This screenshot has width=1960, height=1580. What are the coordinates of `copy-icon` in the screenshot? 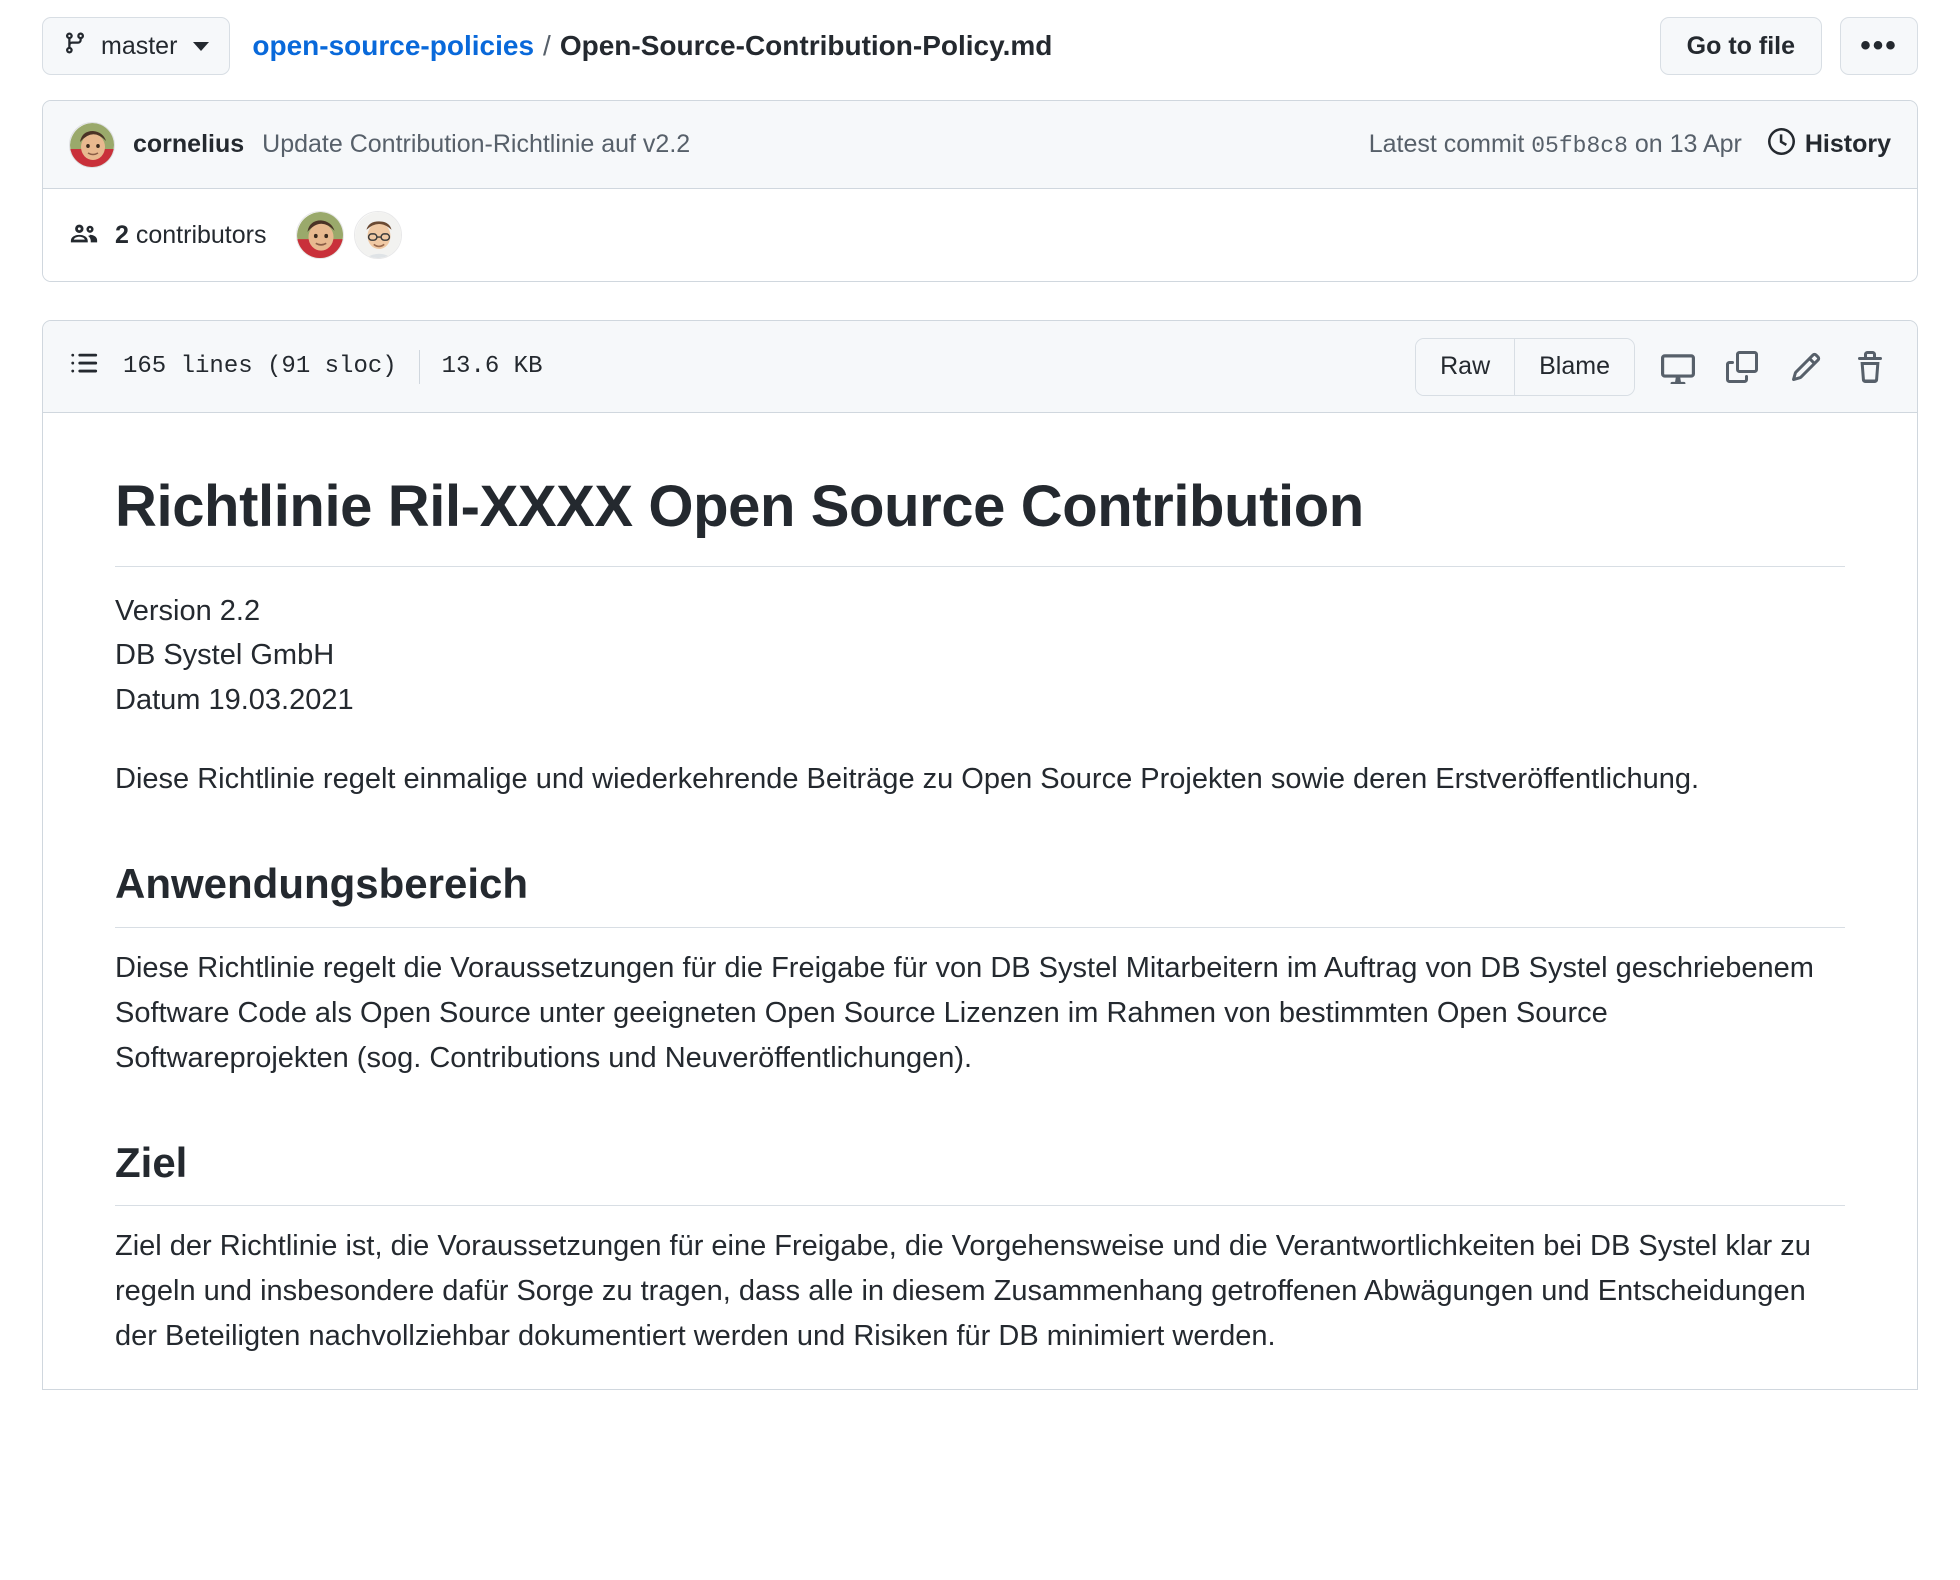 It's located at (1742, 367).